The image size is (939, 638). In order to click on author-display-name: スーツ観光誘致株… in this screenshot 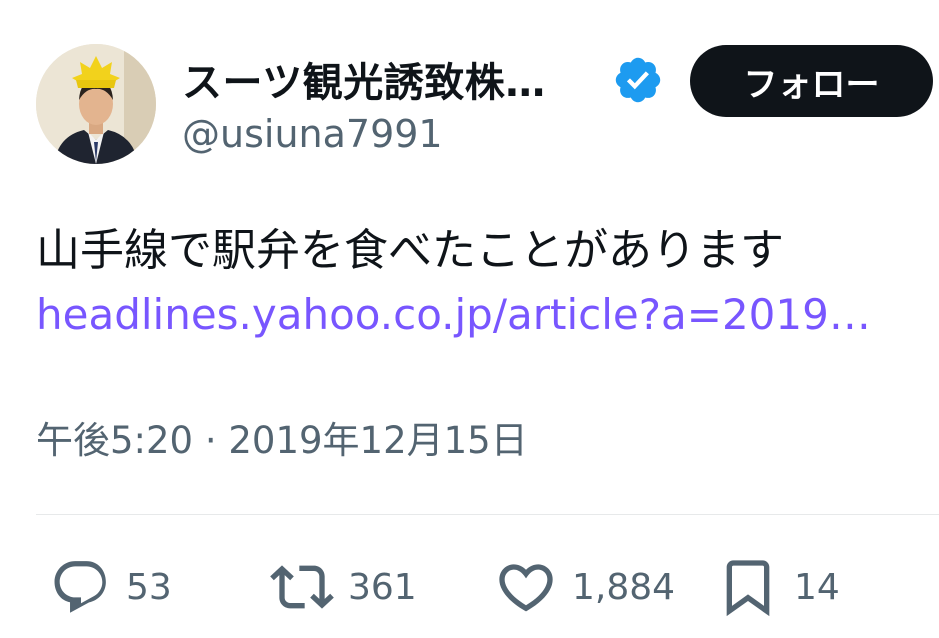, I will do `click(364, 79)`.